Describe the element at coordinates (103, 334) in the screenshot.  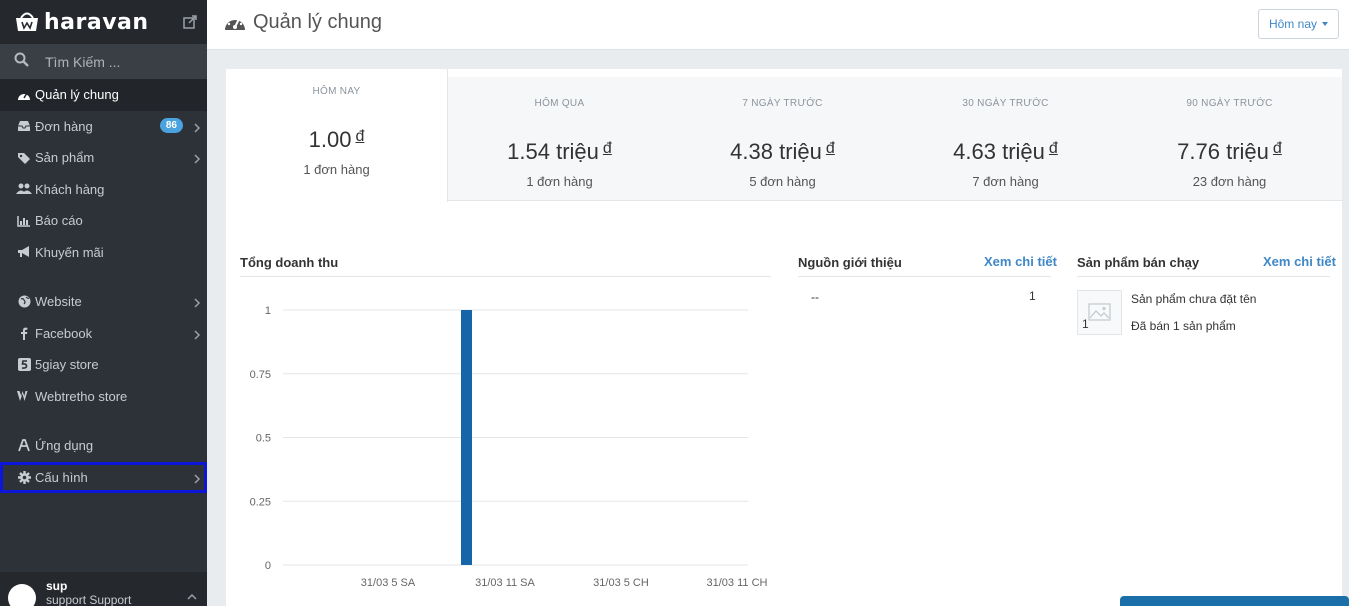
I see `sidebar-item-facebook: Facebook` at that location.